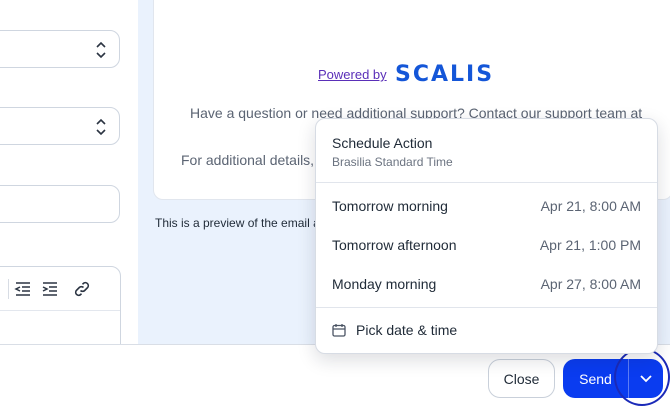  What do you see at coordinates (486, 245) in the screenshot?
I see `schedule-option: Tomorrow afternoon Apr 21, 1:00 PM` at bounding box center [486, 245].